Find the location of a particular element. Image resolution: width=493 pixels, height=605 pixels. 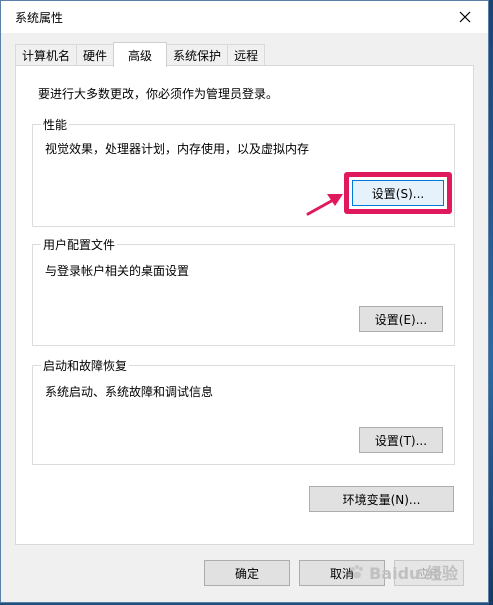

performance-title: 性能 is located at coordinates (55, 124).